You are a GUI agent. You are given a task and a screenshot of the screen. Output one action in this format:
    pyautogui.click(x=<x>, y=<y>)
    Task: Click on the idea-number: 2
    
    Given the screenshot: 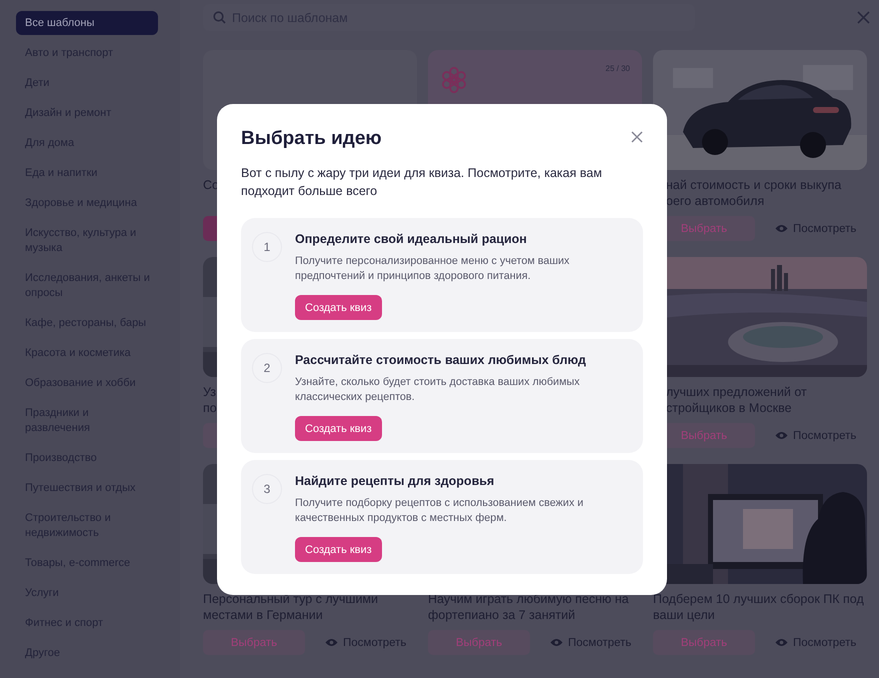 What is the action you would take?
    pyautogui.click(x=267, y=368)
    